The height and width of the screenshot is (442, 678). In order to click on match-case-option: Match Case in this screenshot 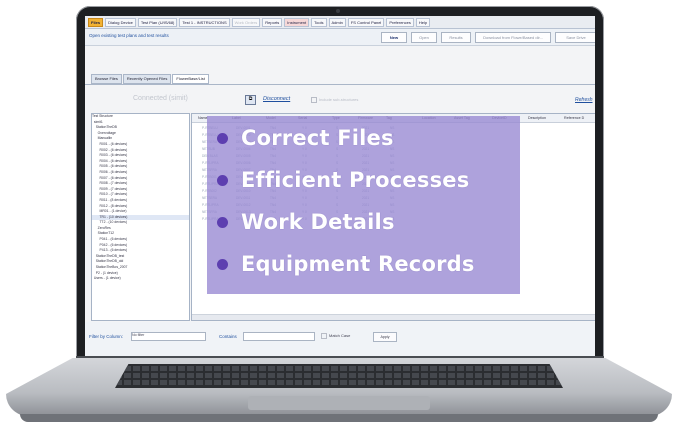, I will do `click(335, 336)`.